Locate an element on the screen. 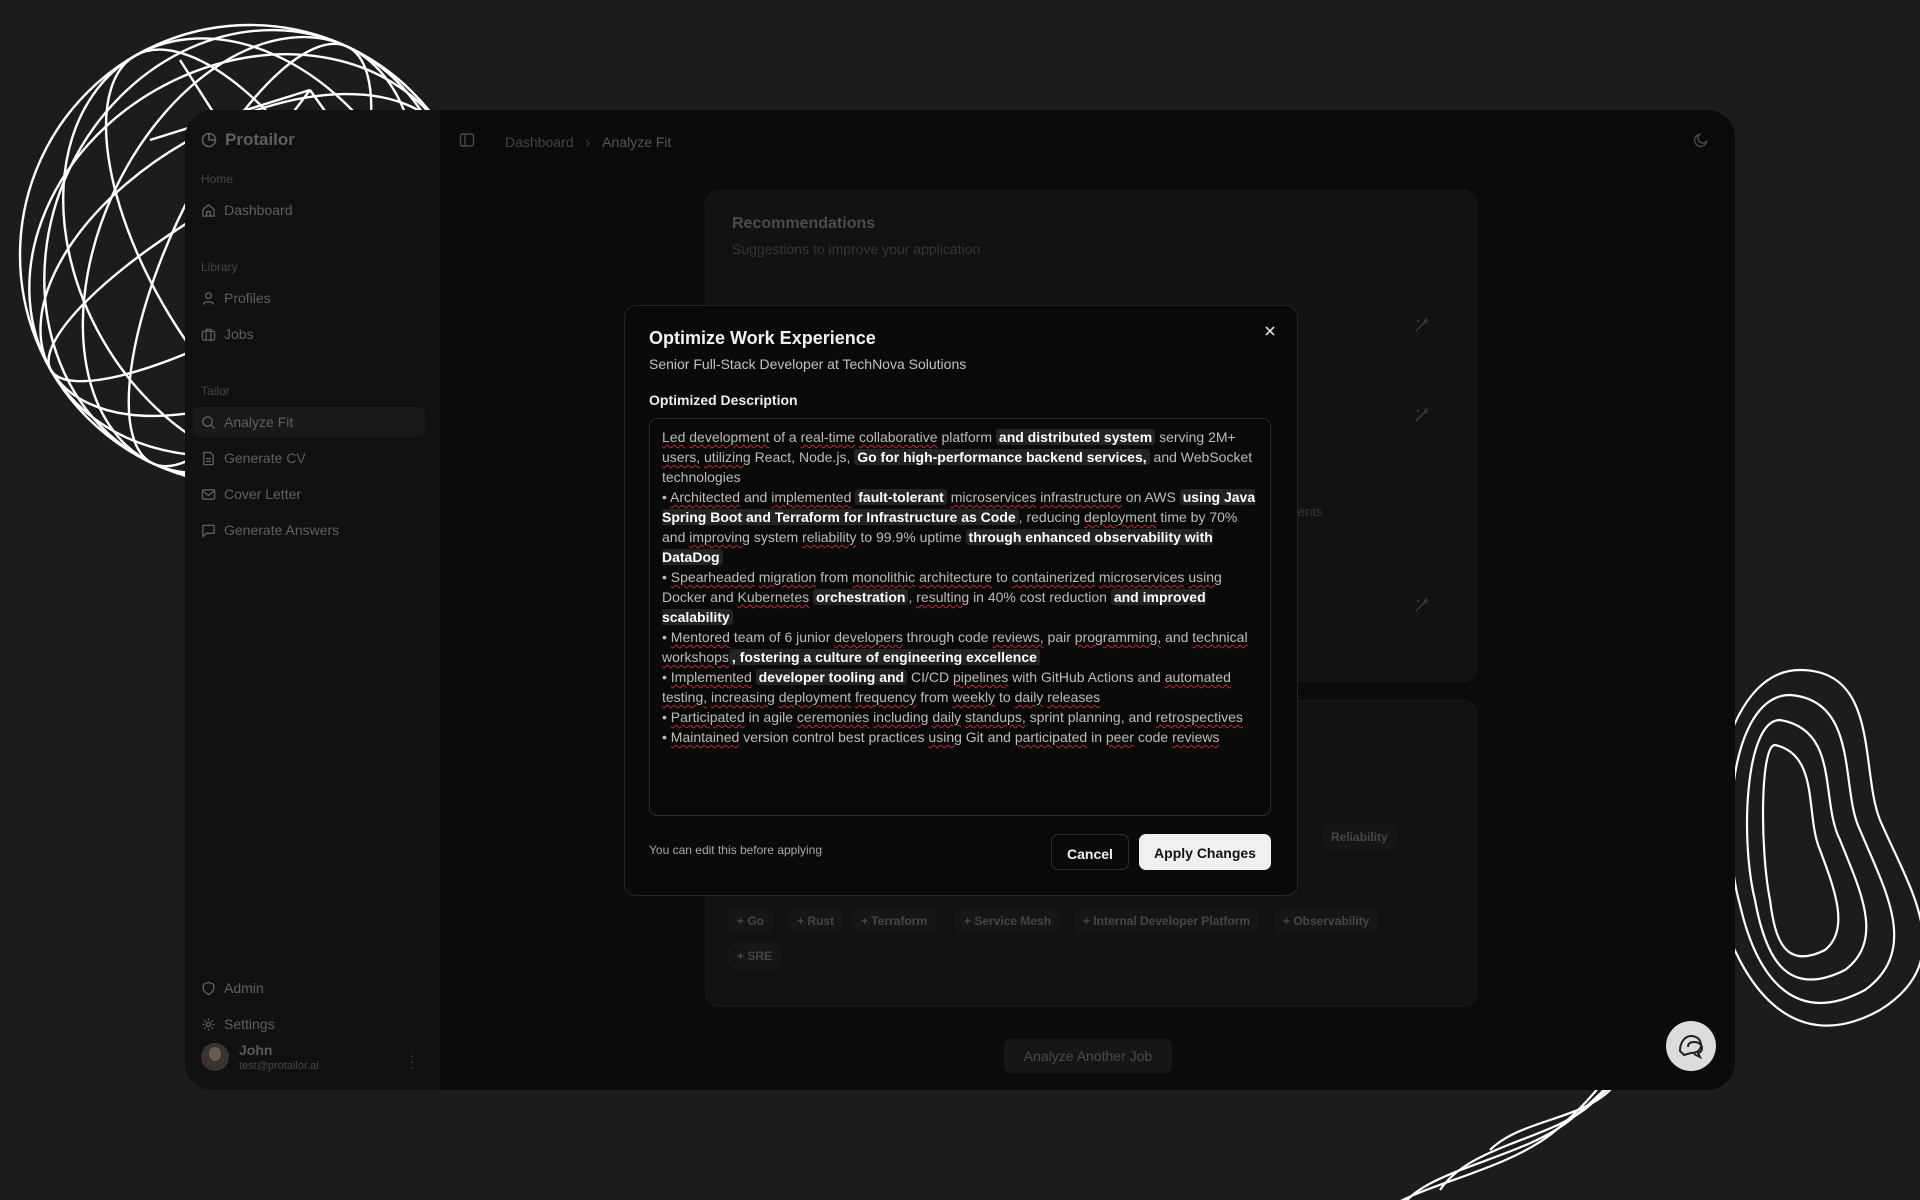 This screenshot has width=1920, height=1200. sidebar-item-label: Cover Letter is located at coordinates (263, 494).